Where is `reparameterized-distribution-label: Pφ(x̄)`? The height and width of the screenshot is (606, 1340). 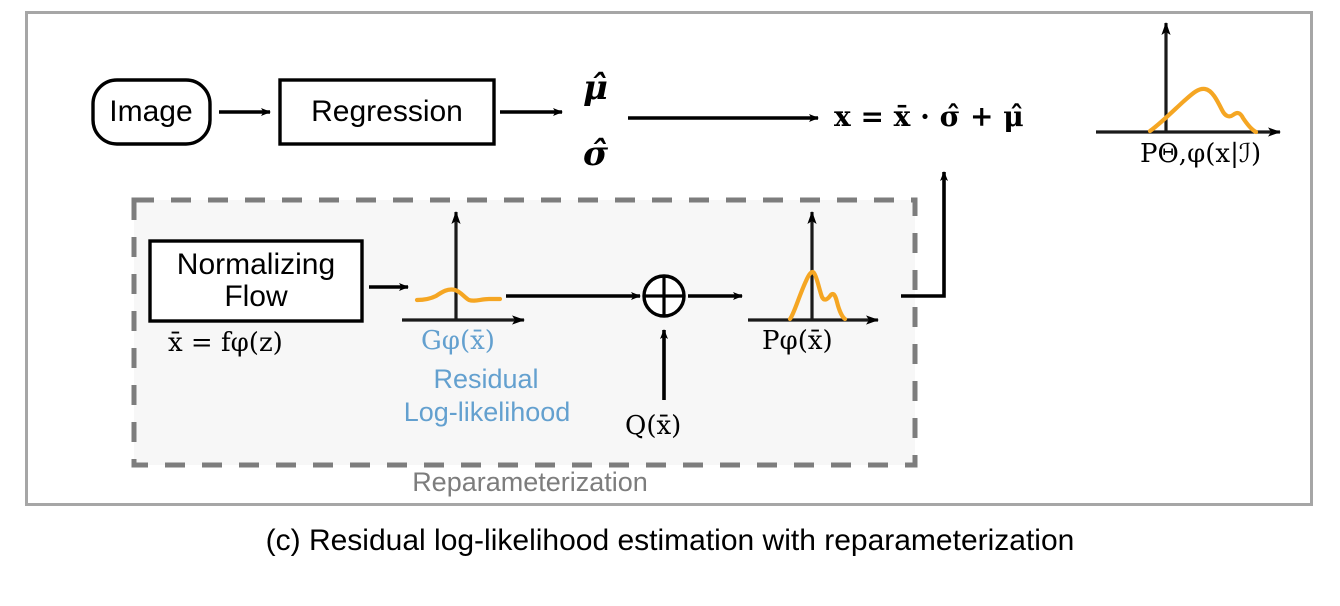
reparameterized-distribution-label: Pφ(x̄) is located at coordinates (797, 341).